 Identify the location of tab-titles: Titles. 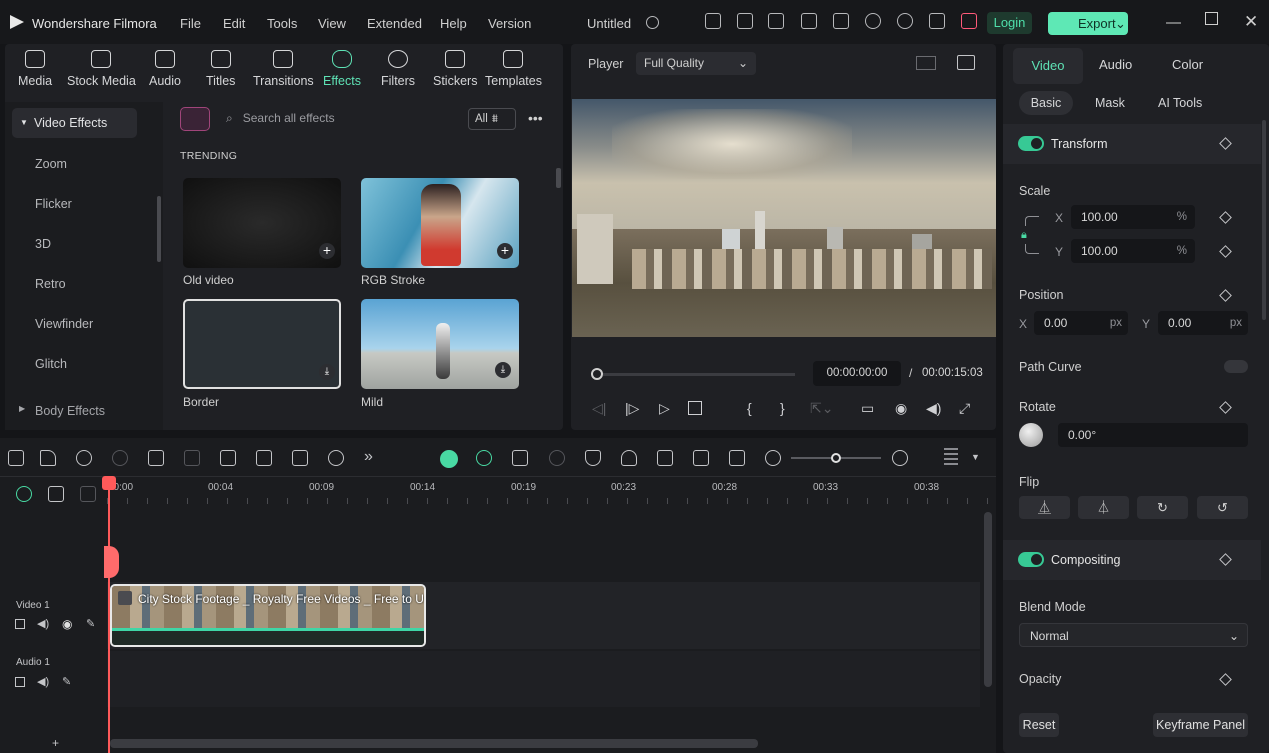
(220, 69).